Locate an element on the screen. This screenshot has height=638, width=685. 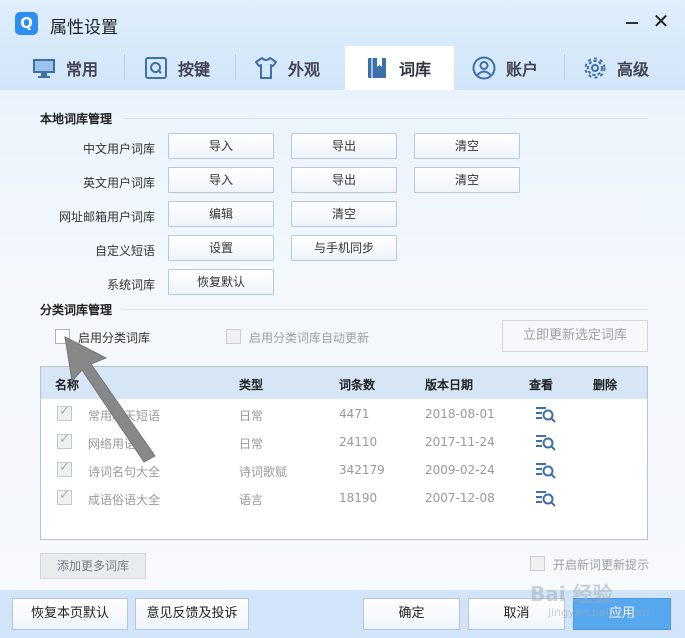
table-header: 名称 类型 词条数 版本日期 查看 删除 is located at coordinates (344, 383).